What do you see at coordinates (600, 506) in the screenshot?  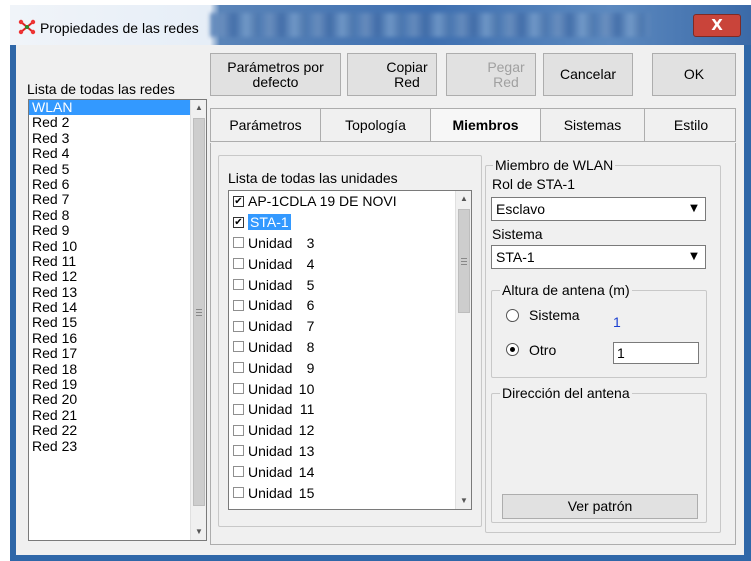 I see `view-pattern-button: Ver patrón` at bounding box center [600, 506].